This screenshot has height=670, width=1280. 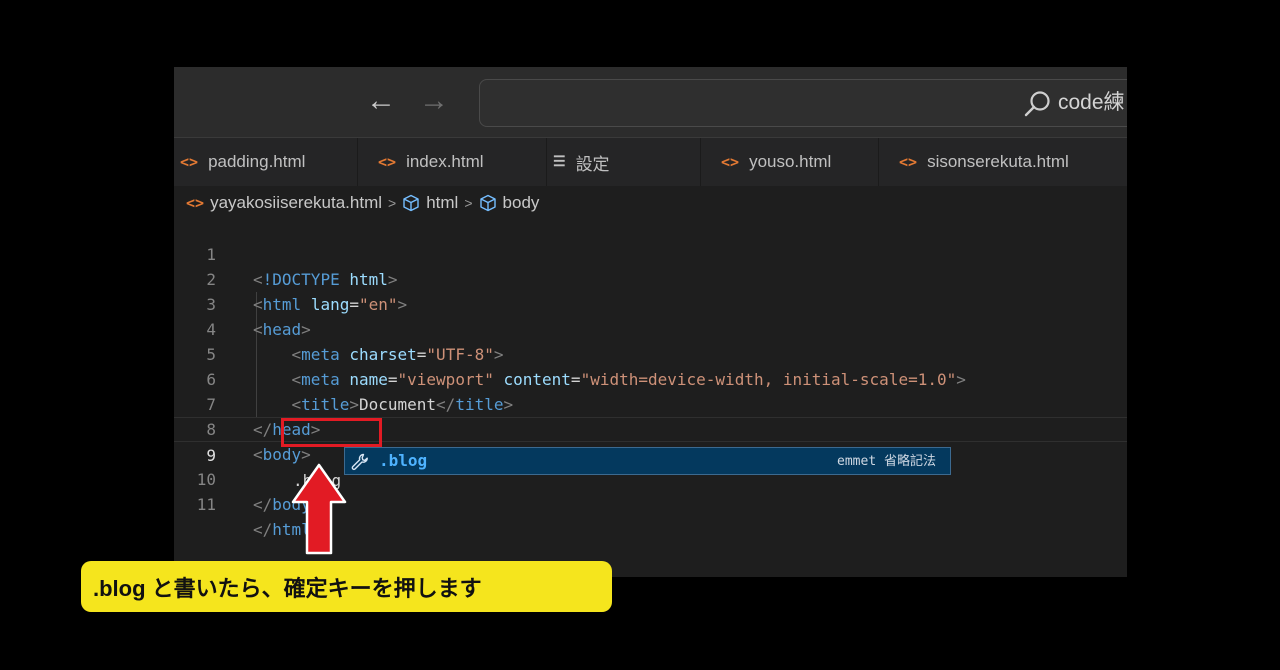 I want to click on code-line: 8 <body>, so click(x=650, y=428).